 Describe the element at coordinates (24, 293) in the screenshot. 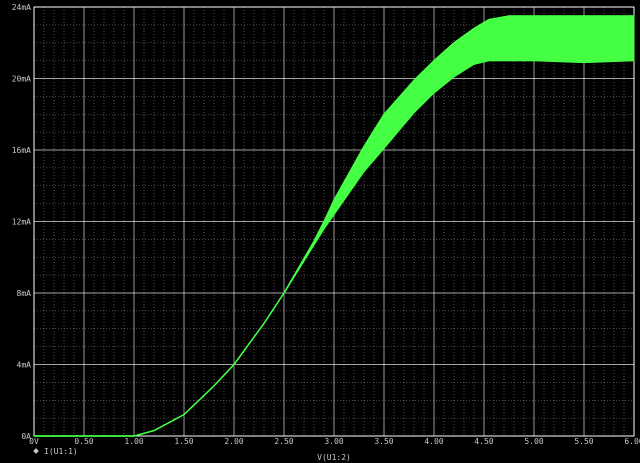

I see `y-tick-label: 8mA` at that location.